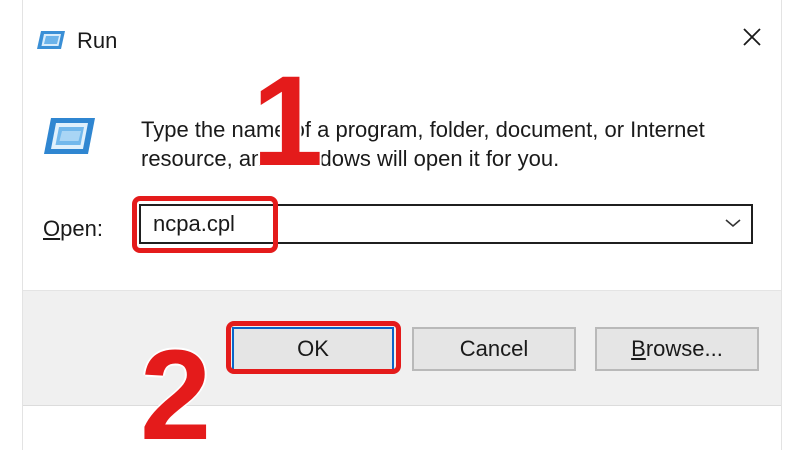 This screenshot has height=467, width=800. I want to click on close-icon, so click(752, 39).